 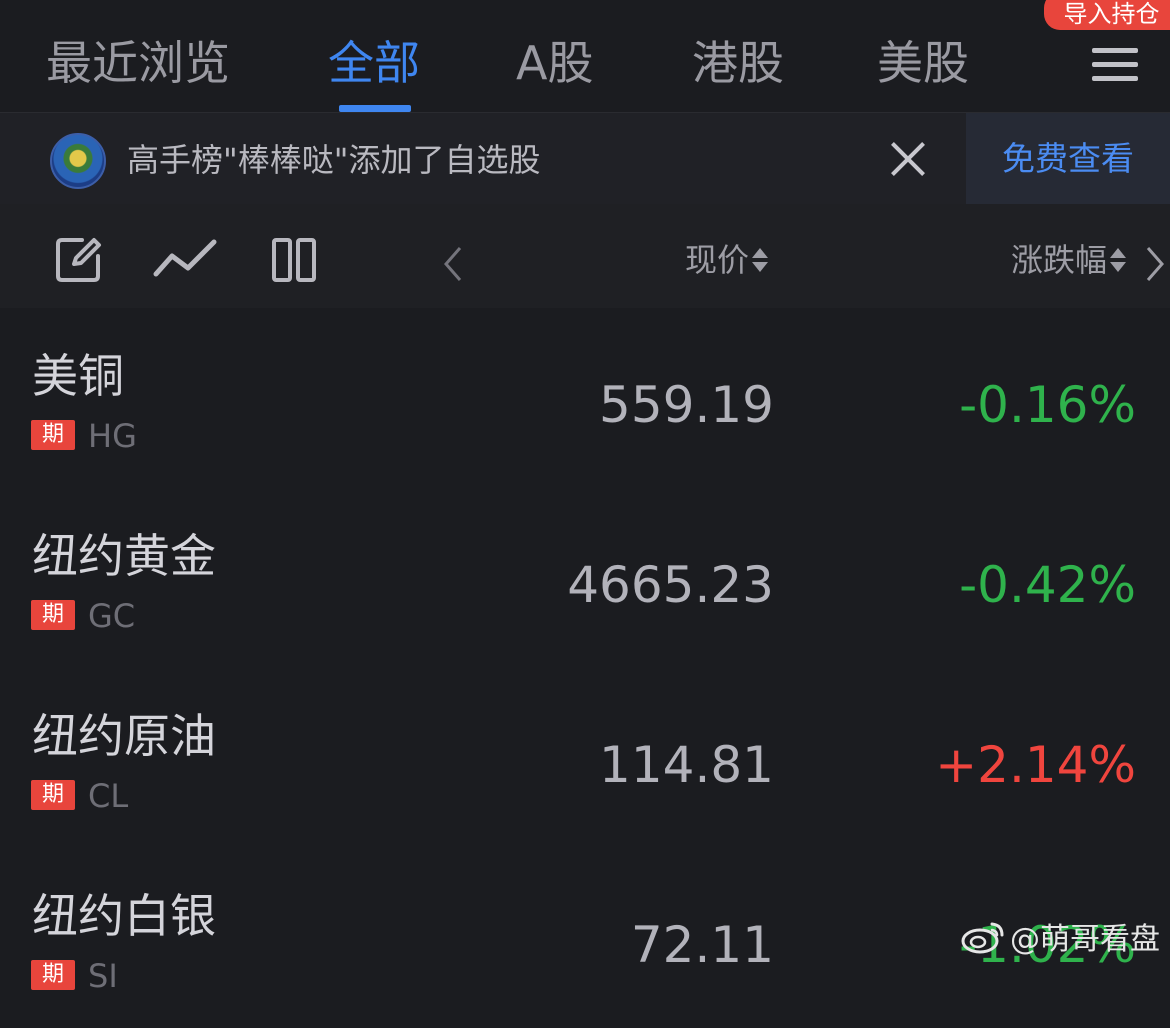 I want to click on hamburger-menu-icon, so click(x=1116, y=64).